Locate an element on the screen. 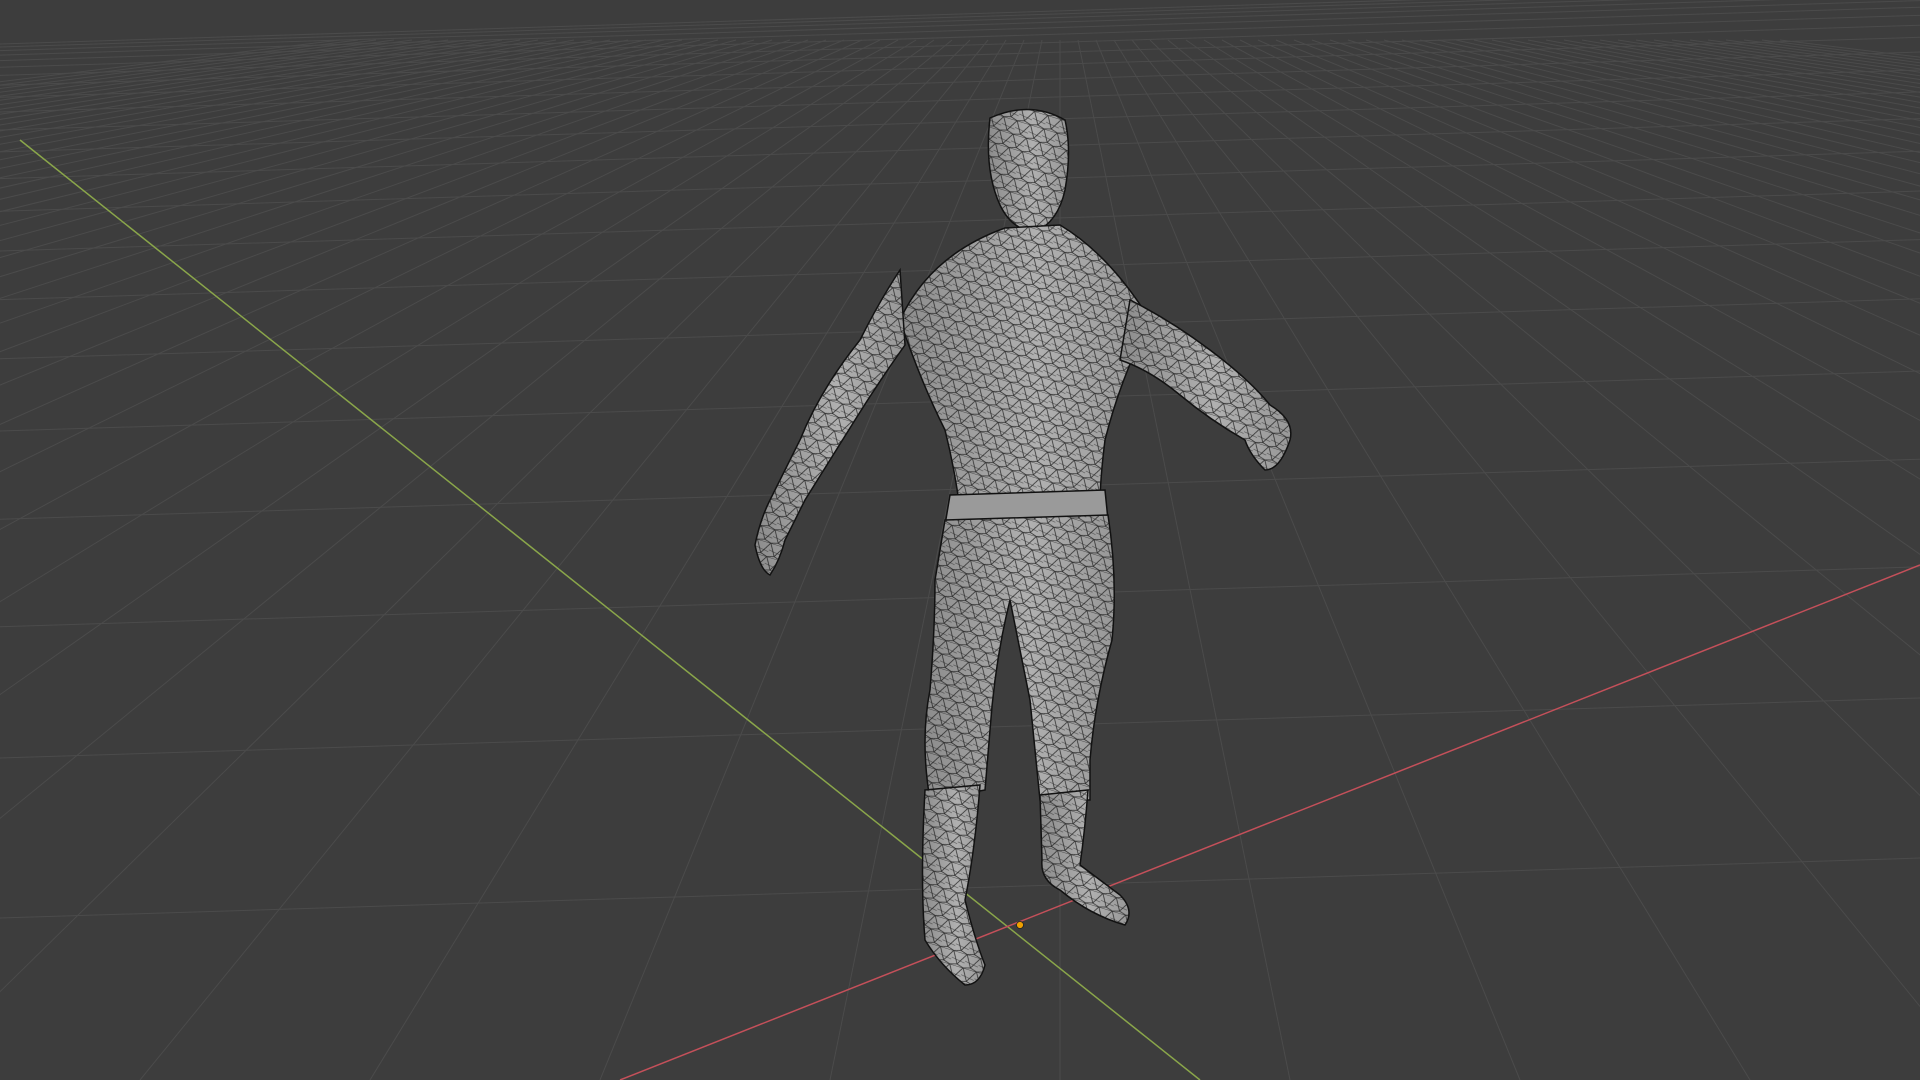  origin-marker-icon is located at coordinates (1020, 925).